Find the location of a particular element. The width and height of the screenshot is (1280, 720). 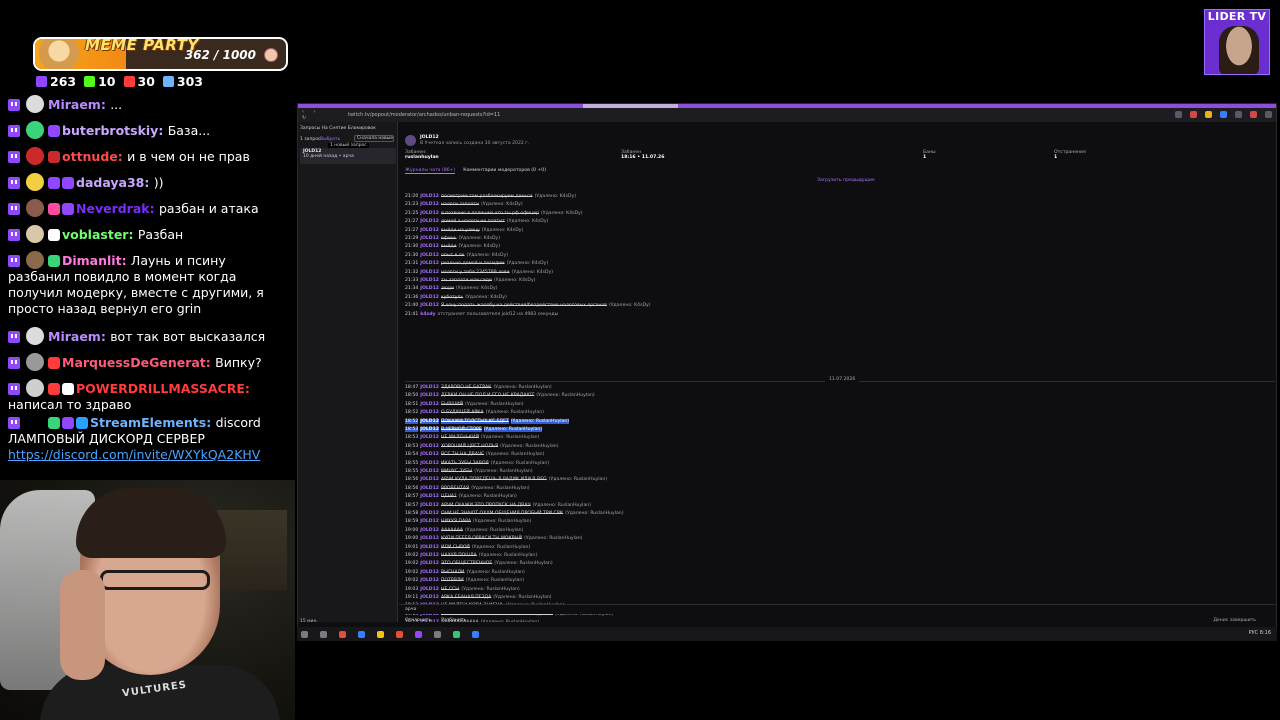

chat-nick: POWERDRILLMASSACRE: is located at coordinates (163, 388).